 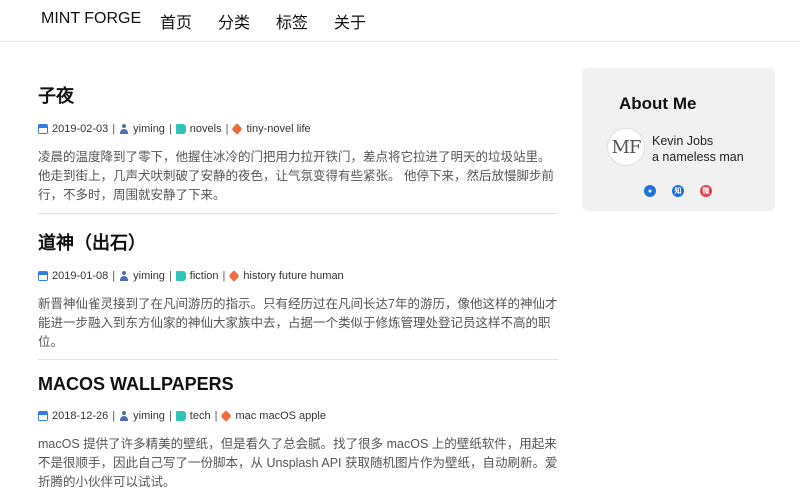 What do you see at coordinates (176, 21) in the screenshot?
I see `nav-link-home: 首页` at bounding box center [176, 21].